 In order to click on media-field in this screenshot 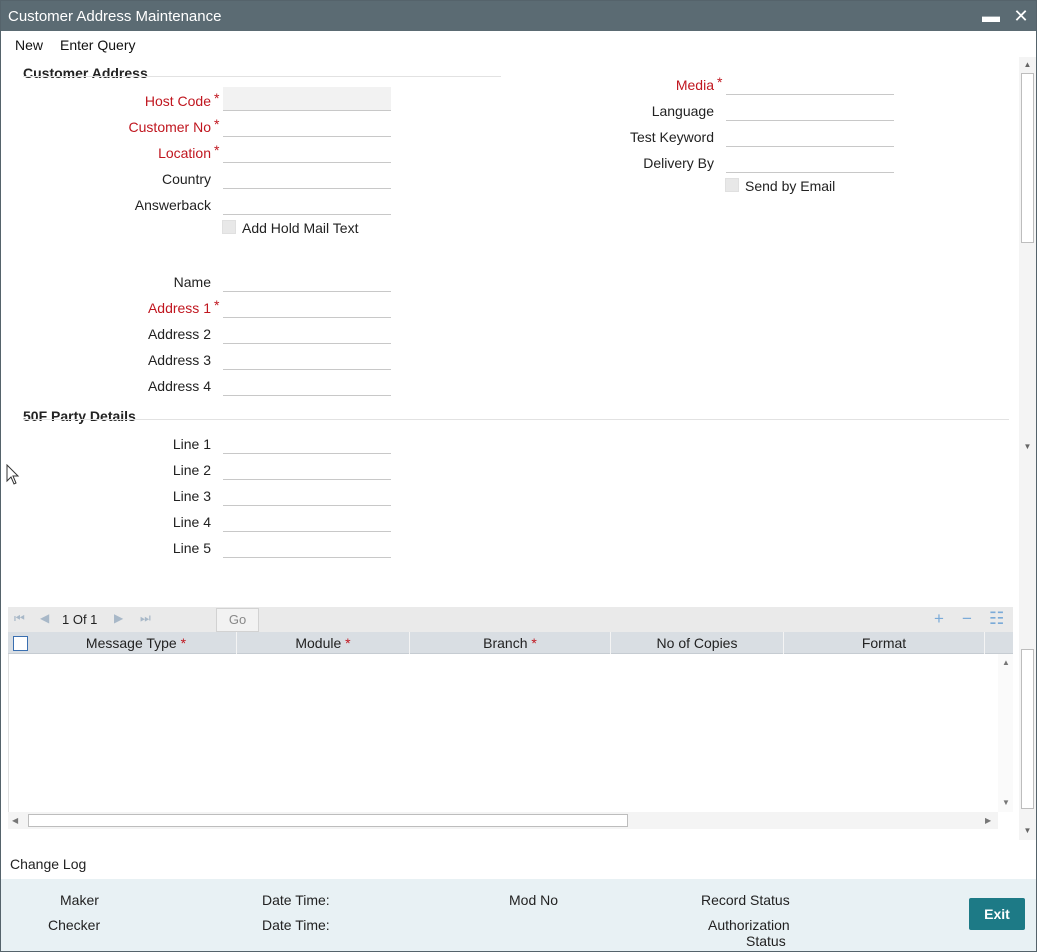, I will do `click(810, 83)`.